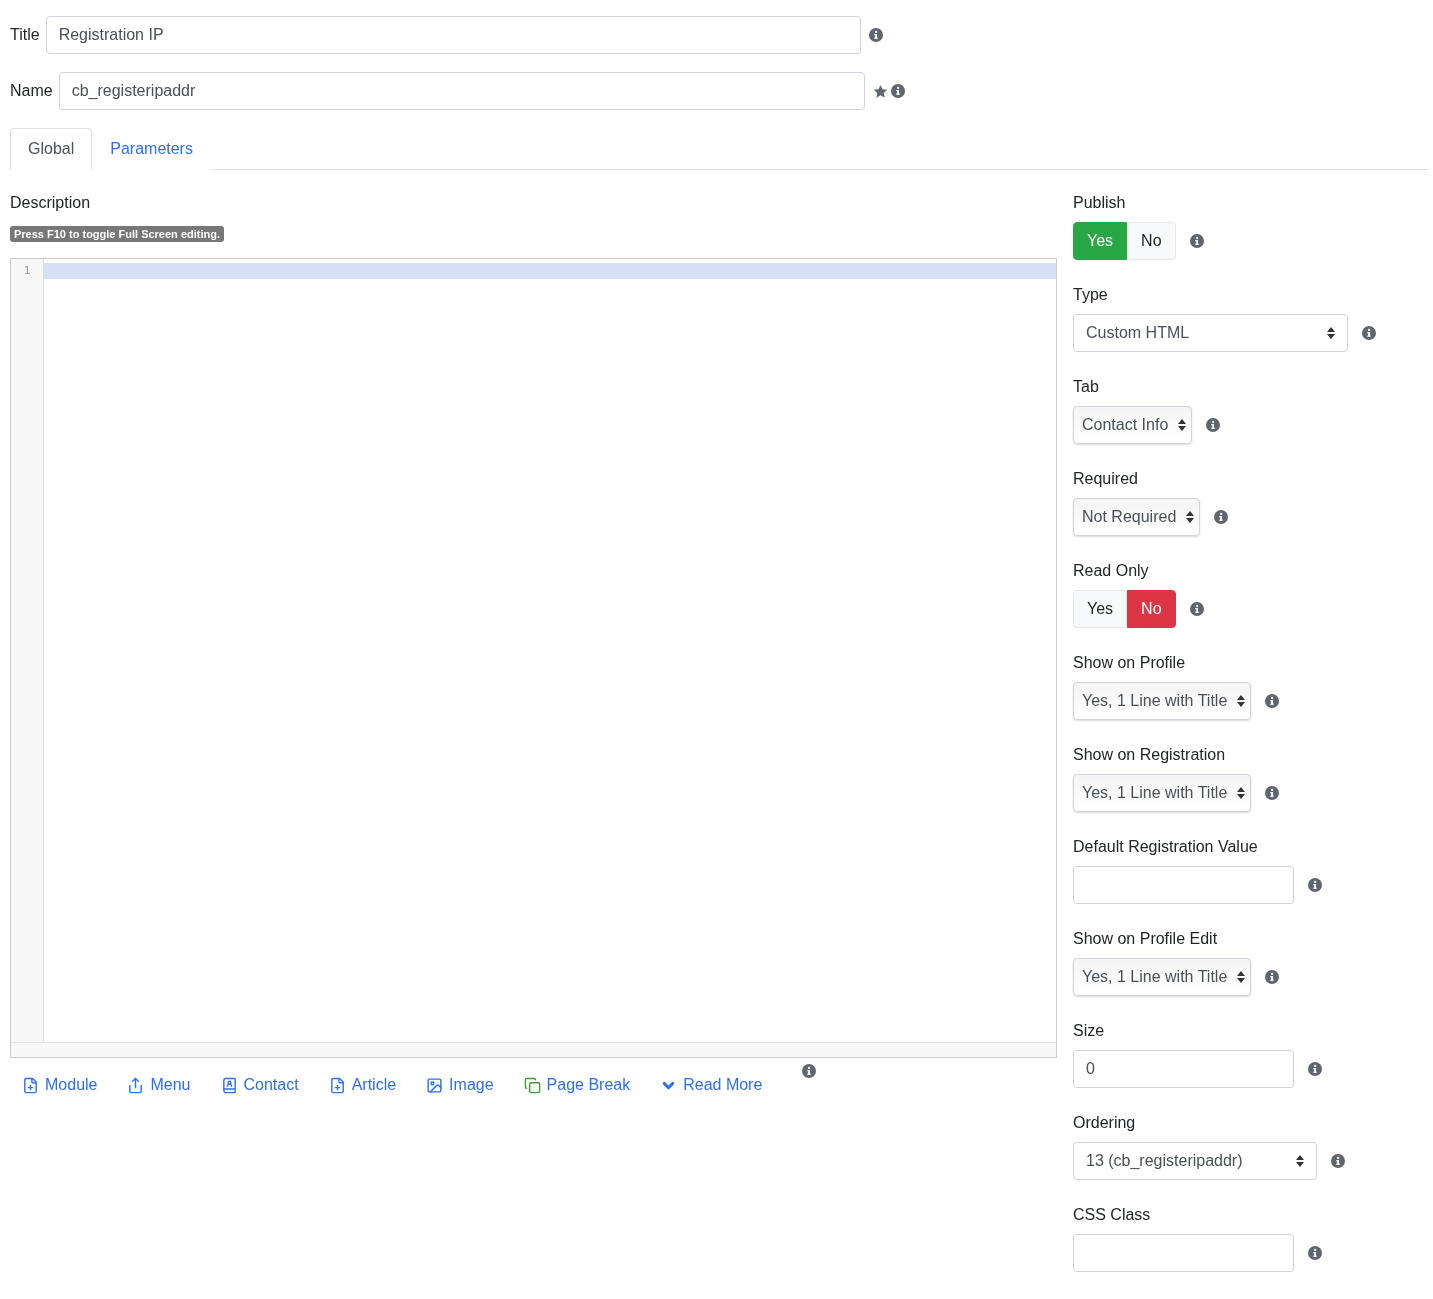 Image resolution: width=1433 pixels, height=1299 pixels. What do you see at coordinates (31, 91) in the screenshot?
I see `field-label: Name` at bounding box center [31, 91].